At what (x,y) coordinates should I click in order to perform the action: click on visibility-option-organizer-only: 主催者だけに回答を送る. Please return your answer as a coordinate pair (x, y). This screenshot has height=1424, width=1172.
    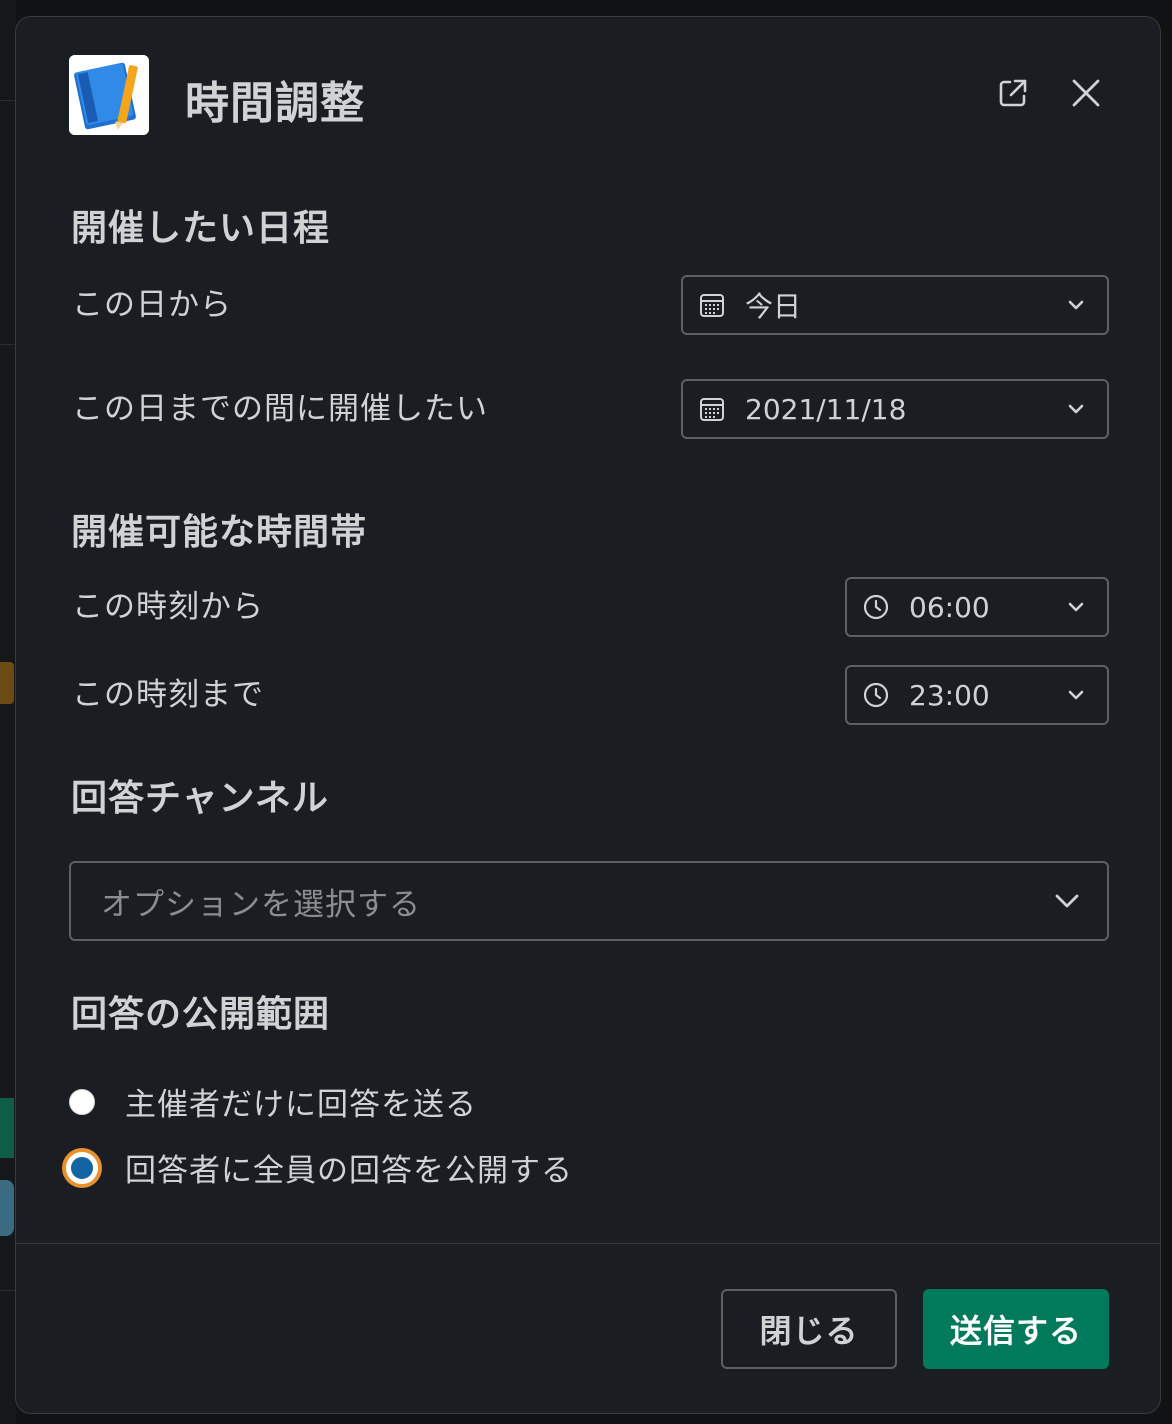
    Looking at the image, I should click on (273, 1101).